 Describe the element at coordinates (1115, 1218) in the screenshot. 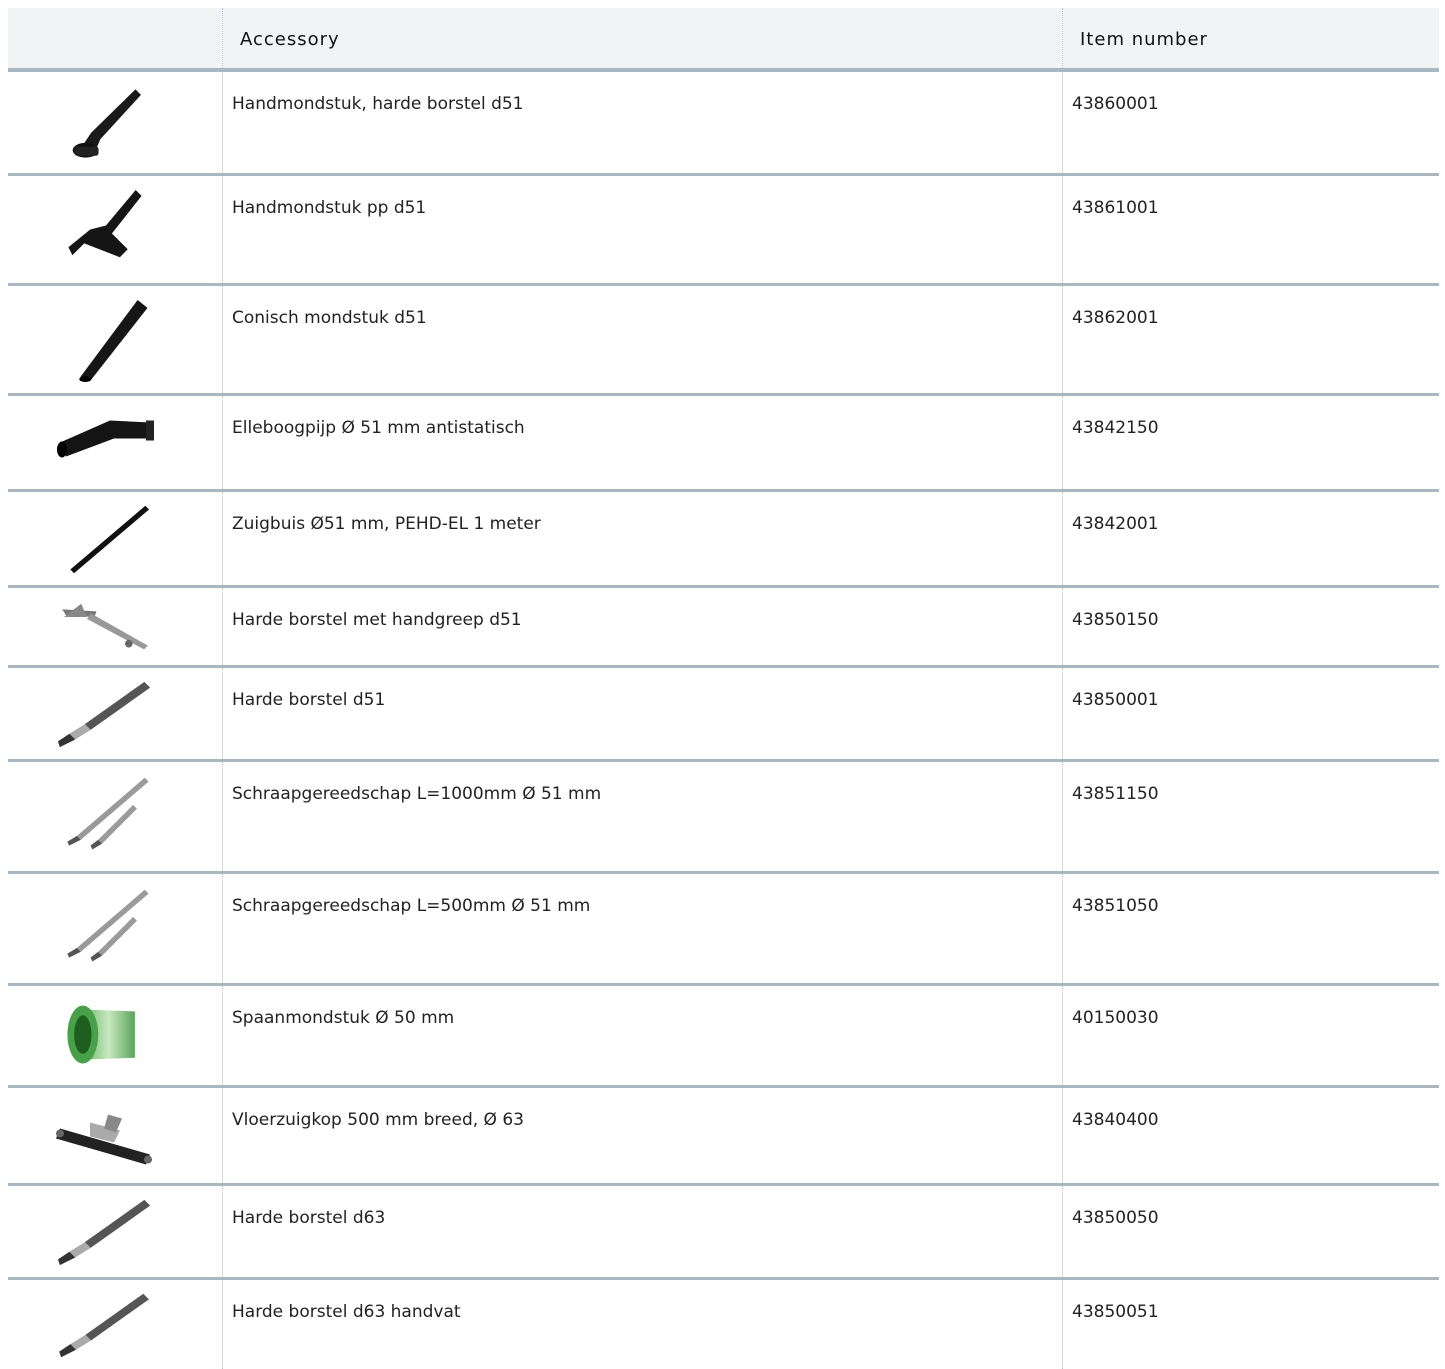

I see `item-number: 43850050` at that location.